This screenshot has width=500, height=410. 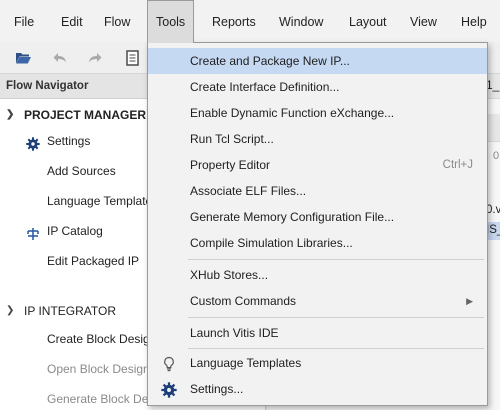 What do you see at coordinates (469, 301) in the screenshot?
I see `submenu-arrow-icon: ▶` at bounding box center [469, 301].